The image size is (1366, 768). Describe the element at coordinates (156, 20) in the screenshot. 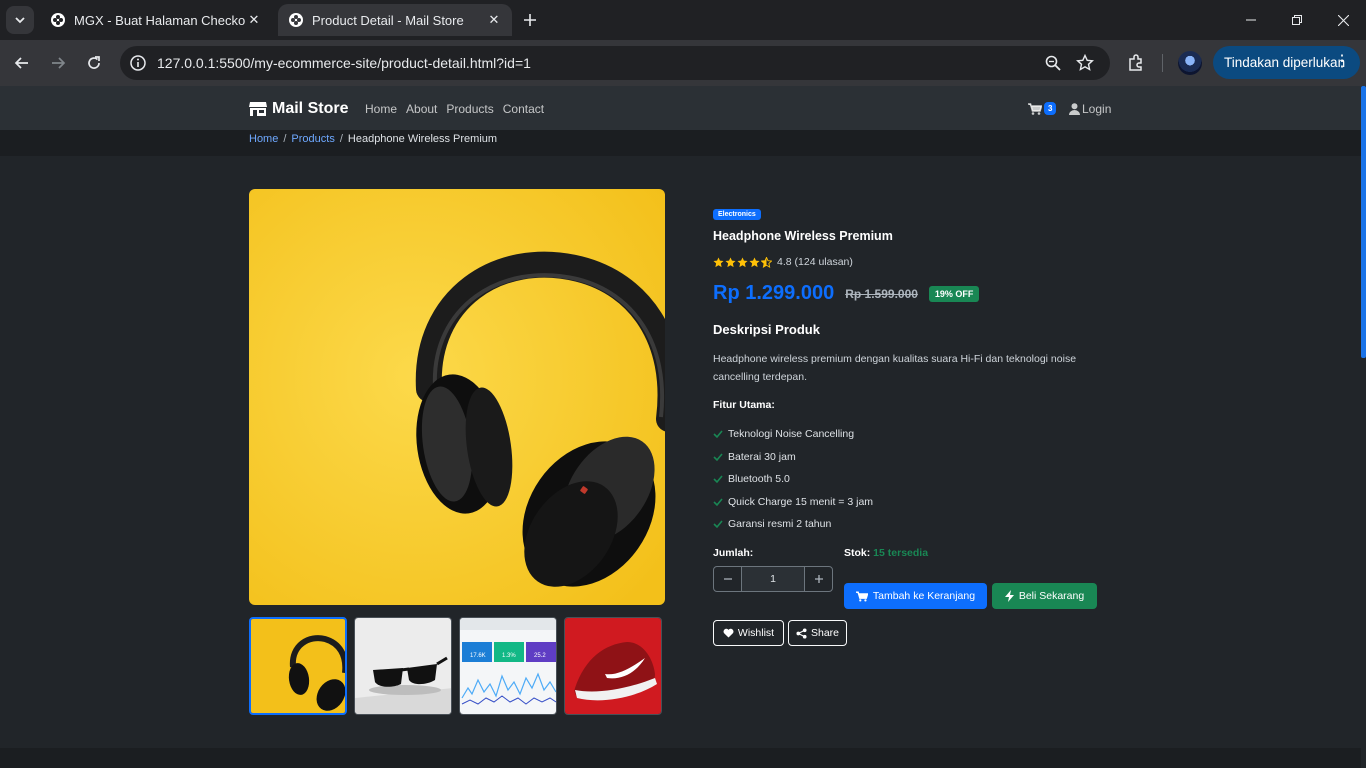

I see `tab-mgx: MGX - Buat Halaman Checkout ✕` at that location.